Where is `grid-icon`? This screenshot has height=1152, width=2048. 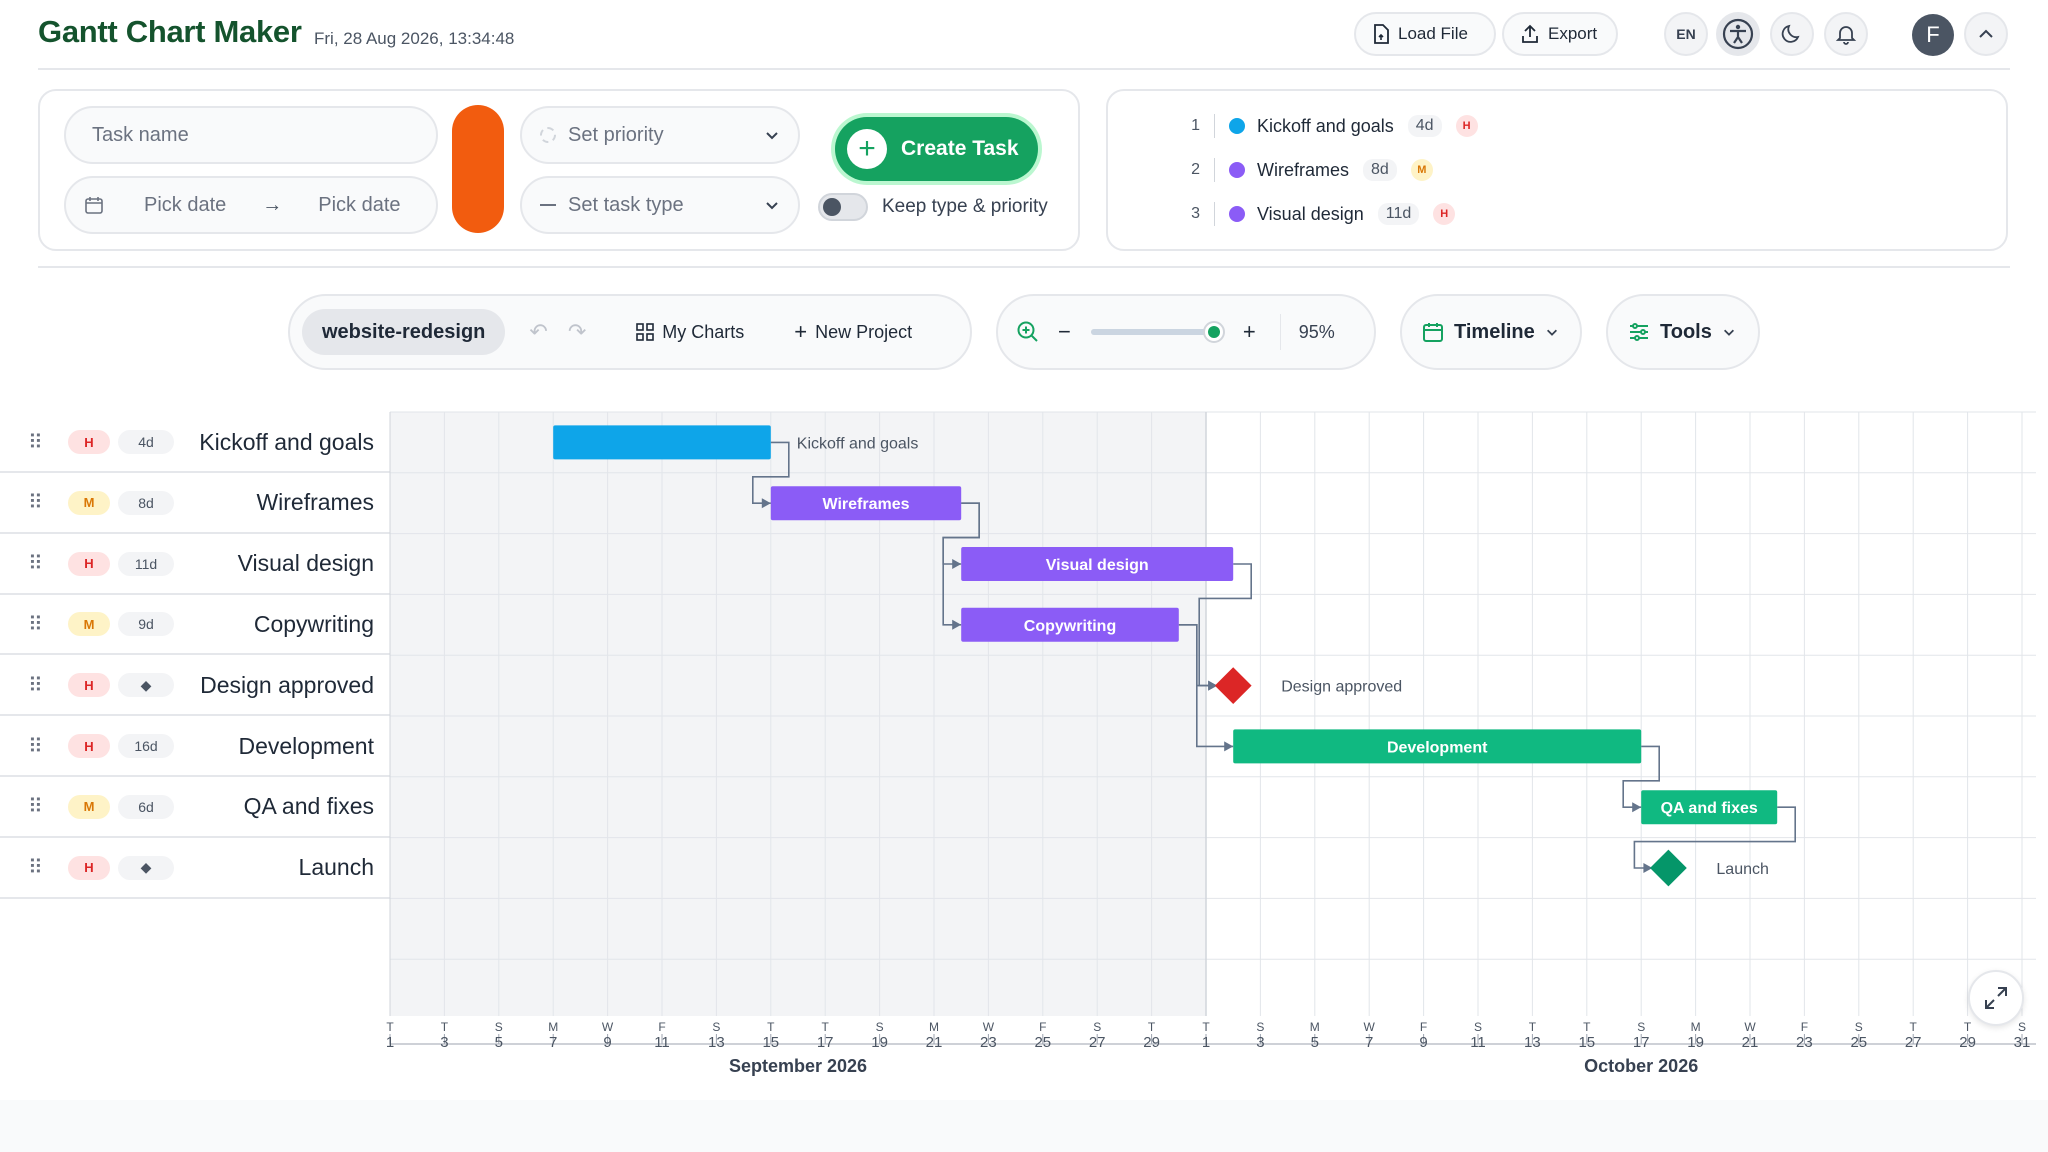
grid-icon is located at coordinates (645, 332).